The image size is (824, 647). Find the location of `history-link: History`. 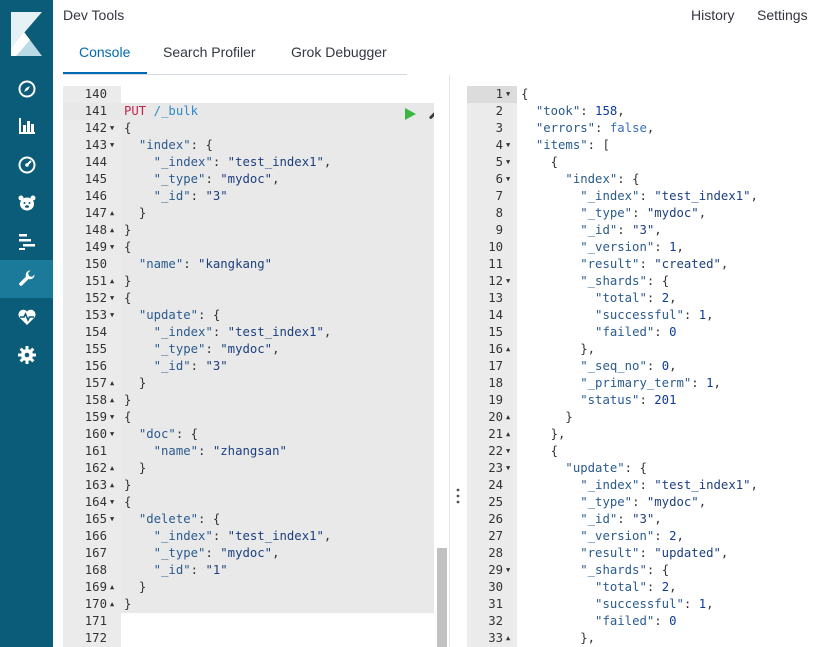

history-link: History is located at coordinates (713, 15).